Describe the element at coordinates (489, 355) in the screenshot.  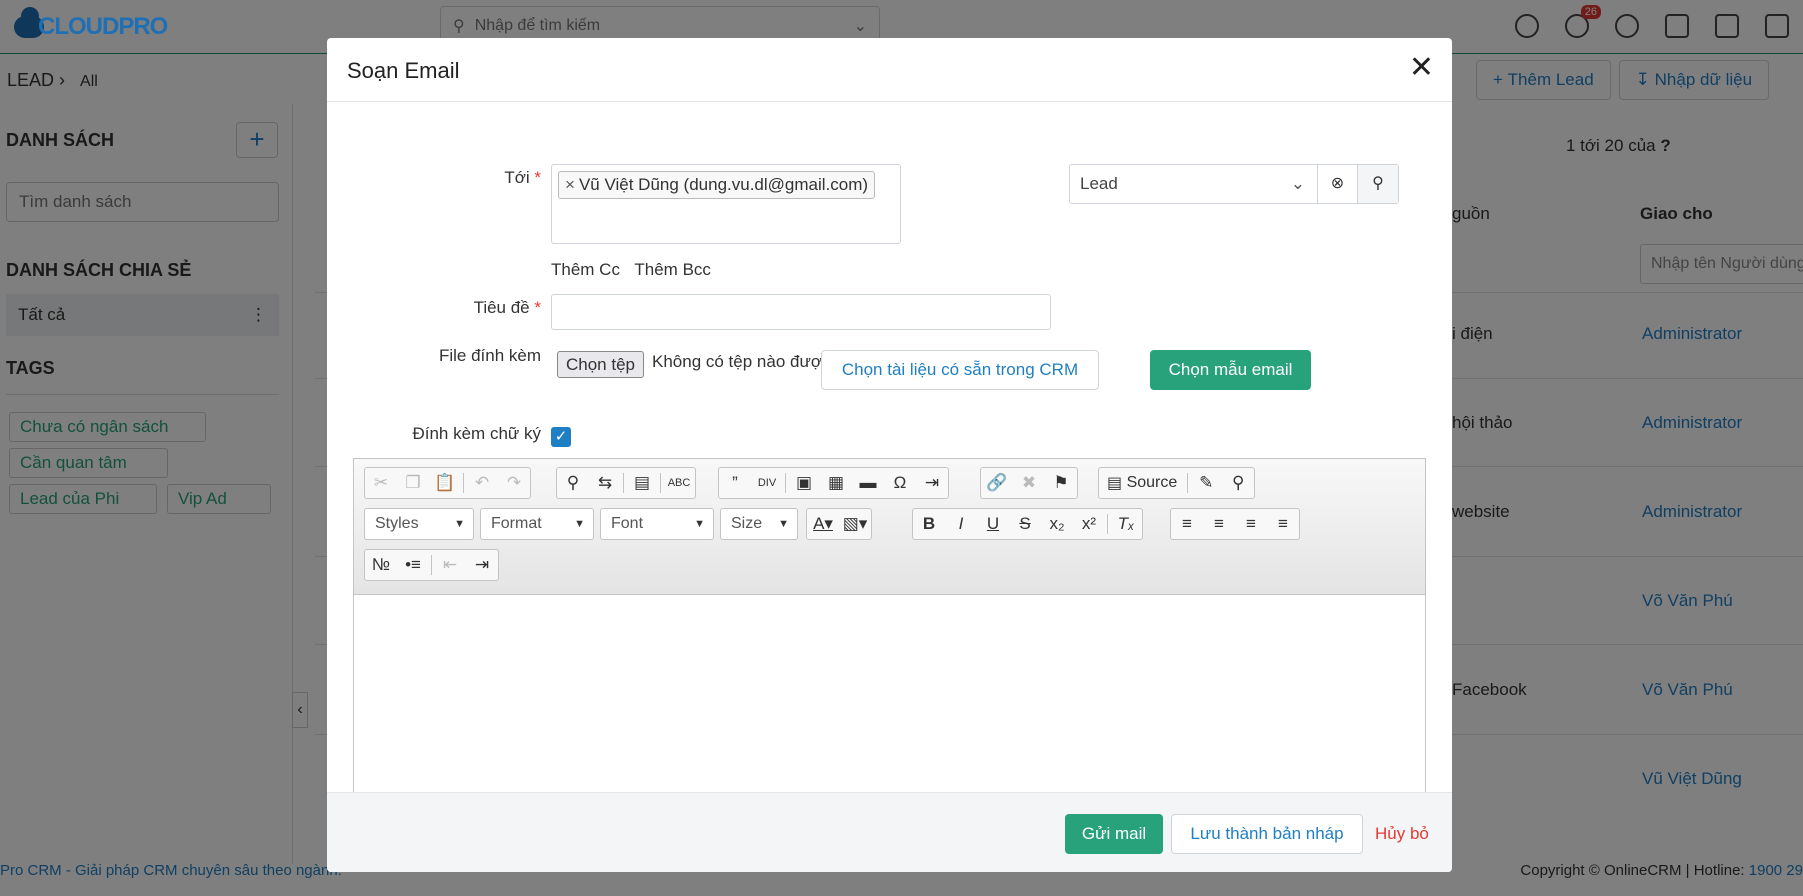
I see `attachment-label: File đính kèm` at that location.